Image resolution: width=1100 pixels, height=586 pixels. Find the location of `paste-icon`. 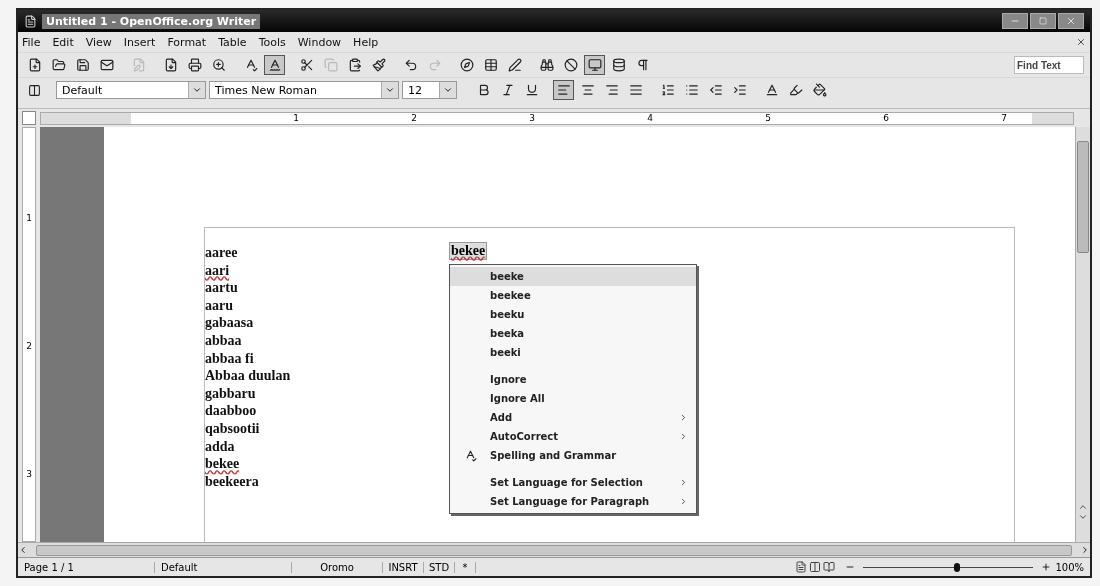

paste-icon is located at coordinates (354, 65).